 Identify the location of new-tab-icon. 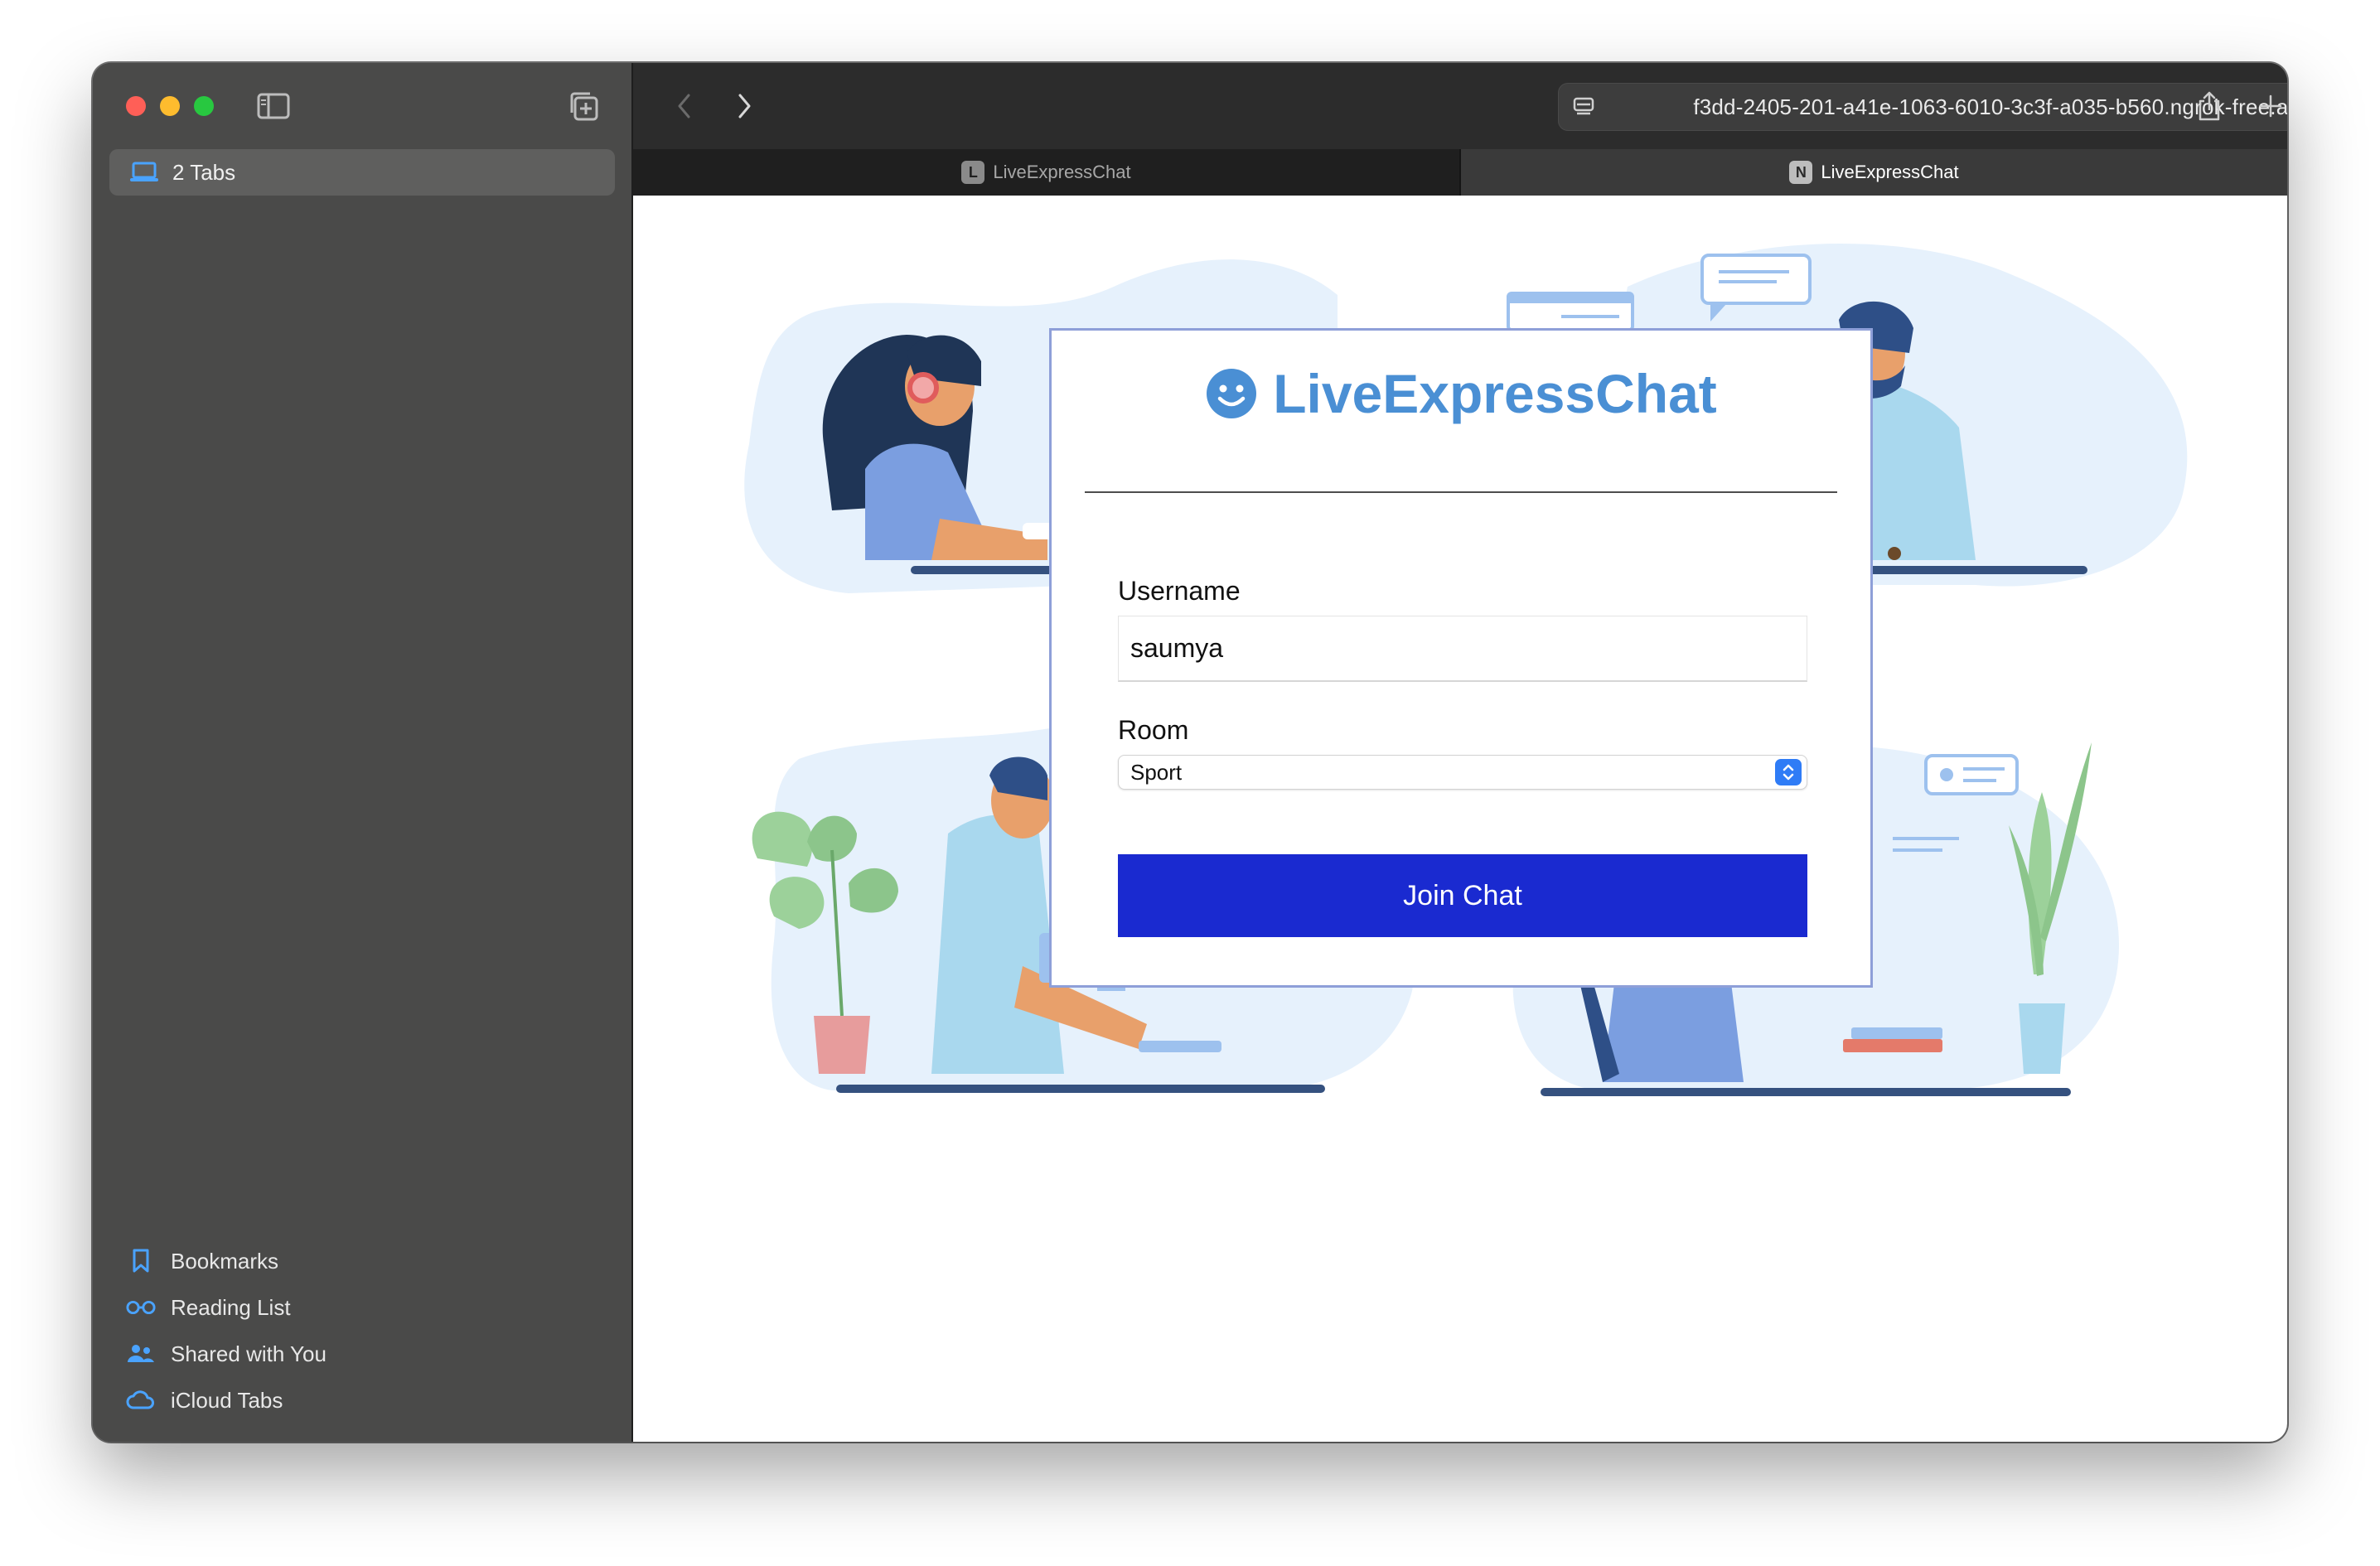
(2269, 106).